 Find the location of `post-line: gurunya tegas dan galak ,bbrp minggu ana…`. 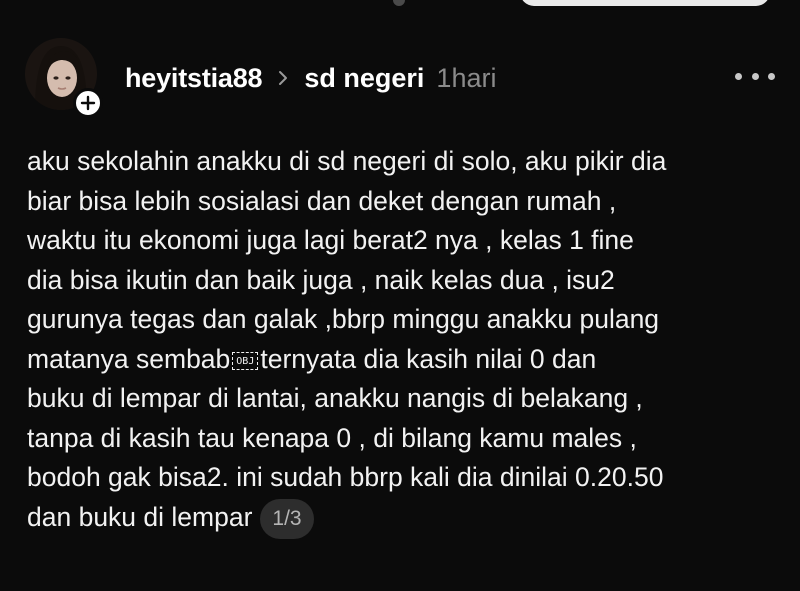

post-line: gurunya tegas dan galak ,bbrp minggu ana… is located at coordinates (343, 319).